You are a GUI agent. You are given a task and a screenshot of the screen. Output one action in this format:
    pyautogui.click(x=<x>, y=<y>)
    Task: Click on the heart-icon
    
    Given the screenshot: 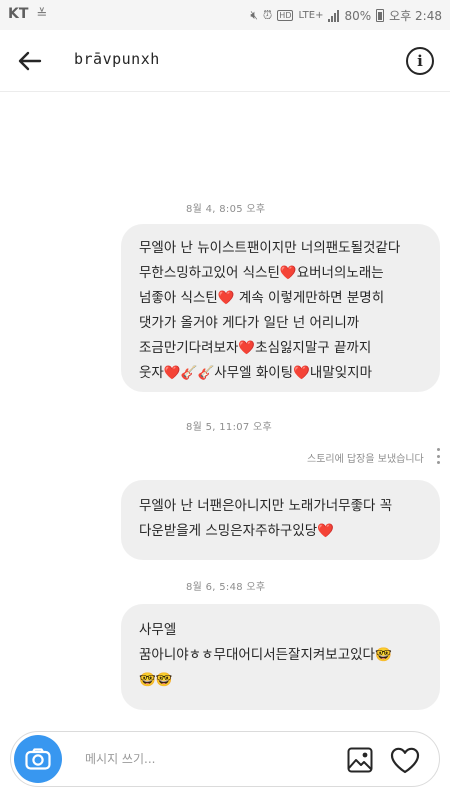 What is the action you would take?
    pyautogui.click(x=405, y=760)
    